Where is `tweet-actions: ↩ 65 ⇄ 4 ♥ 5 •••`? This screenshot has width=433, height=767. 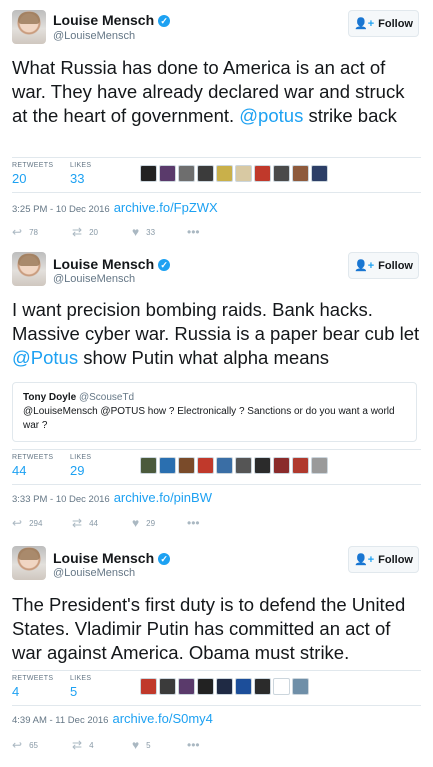 tweet-actions: ↩ 65 ⇄ 4 ♥ 5 ••• is located at coordinates (142, 745).